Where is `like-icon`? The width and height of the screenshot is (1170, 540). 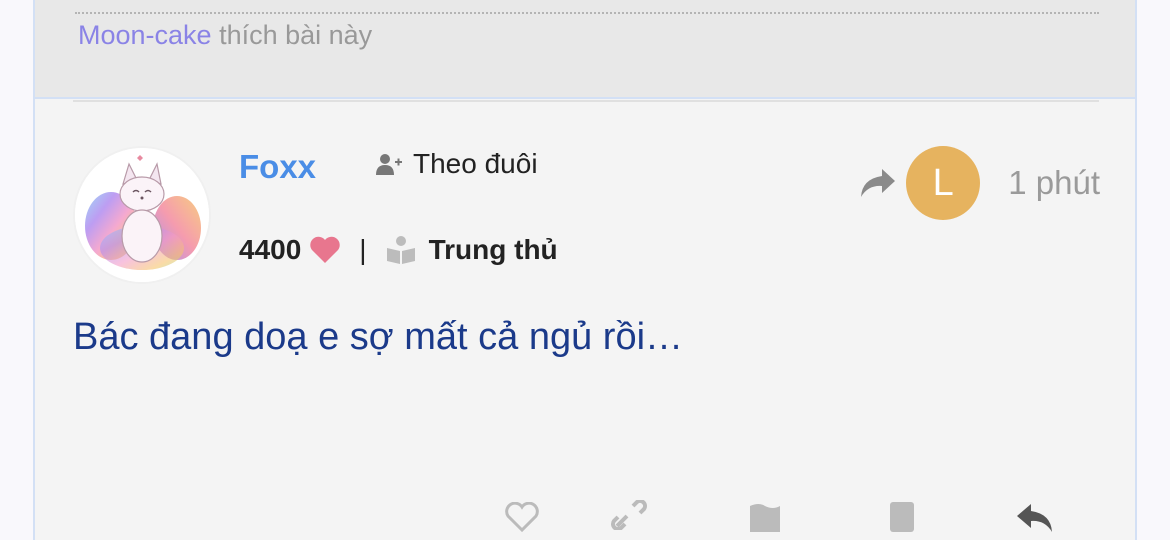 like-icon is located at coordinates (522, 517).